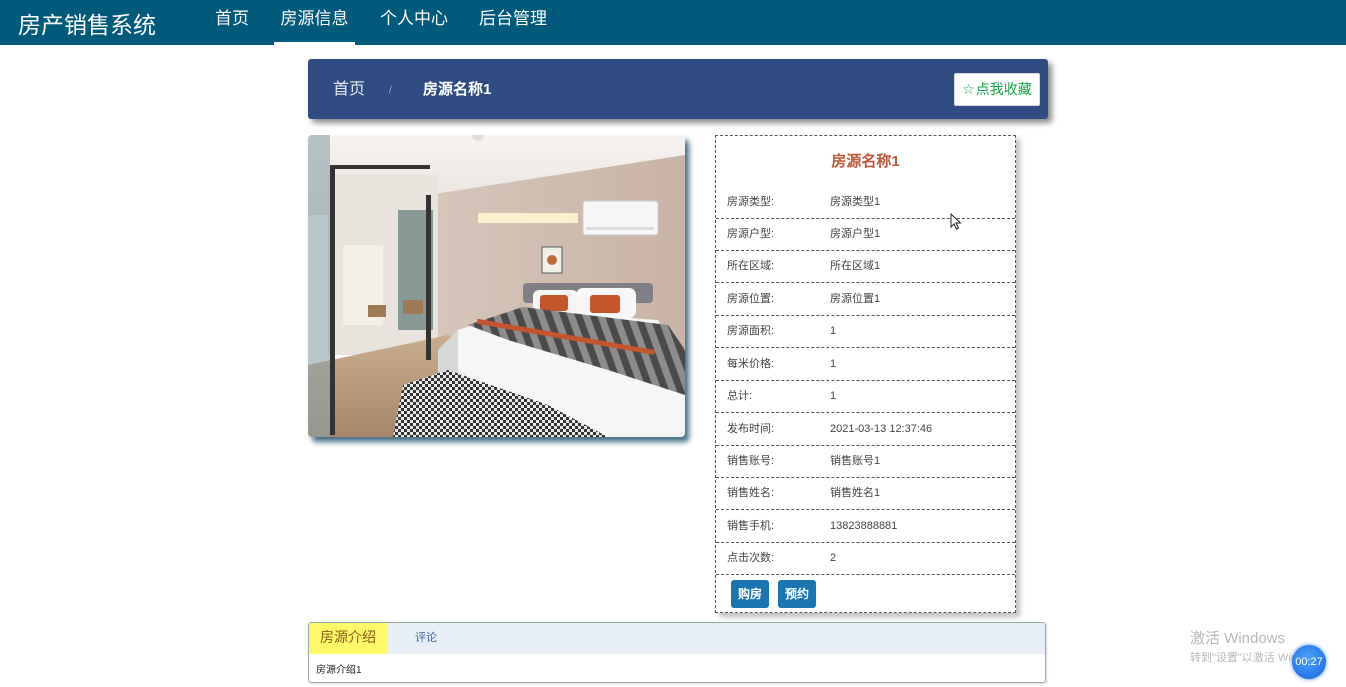 Image resolution: width=1346 pixels, height=687 pixels. What do you see at coordinates (87, 23) in the screenshot?
I see `brand-logo: 房产销售系统` at bounding box center [87, 23].